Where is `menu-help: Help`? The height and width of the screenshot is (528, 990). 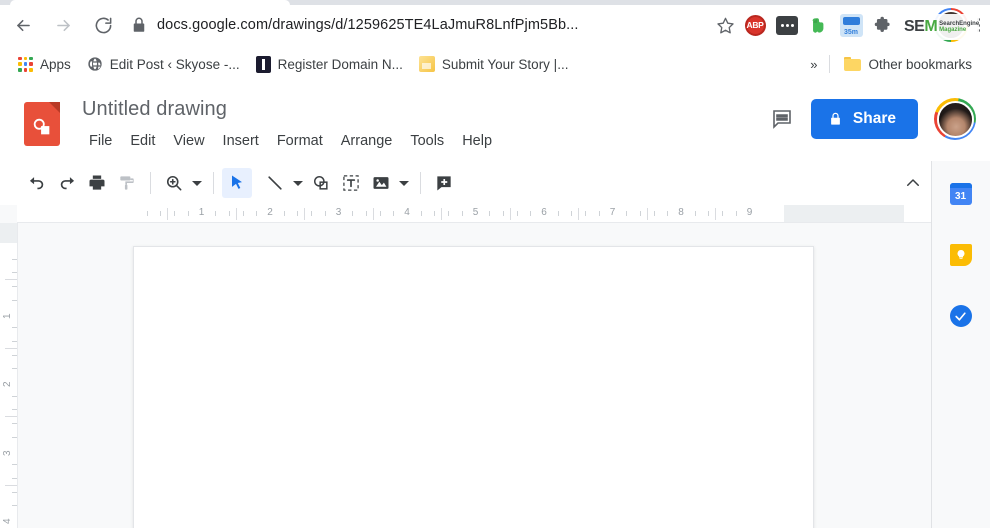 menu-help: Help is located at coordinates (477, 141).